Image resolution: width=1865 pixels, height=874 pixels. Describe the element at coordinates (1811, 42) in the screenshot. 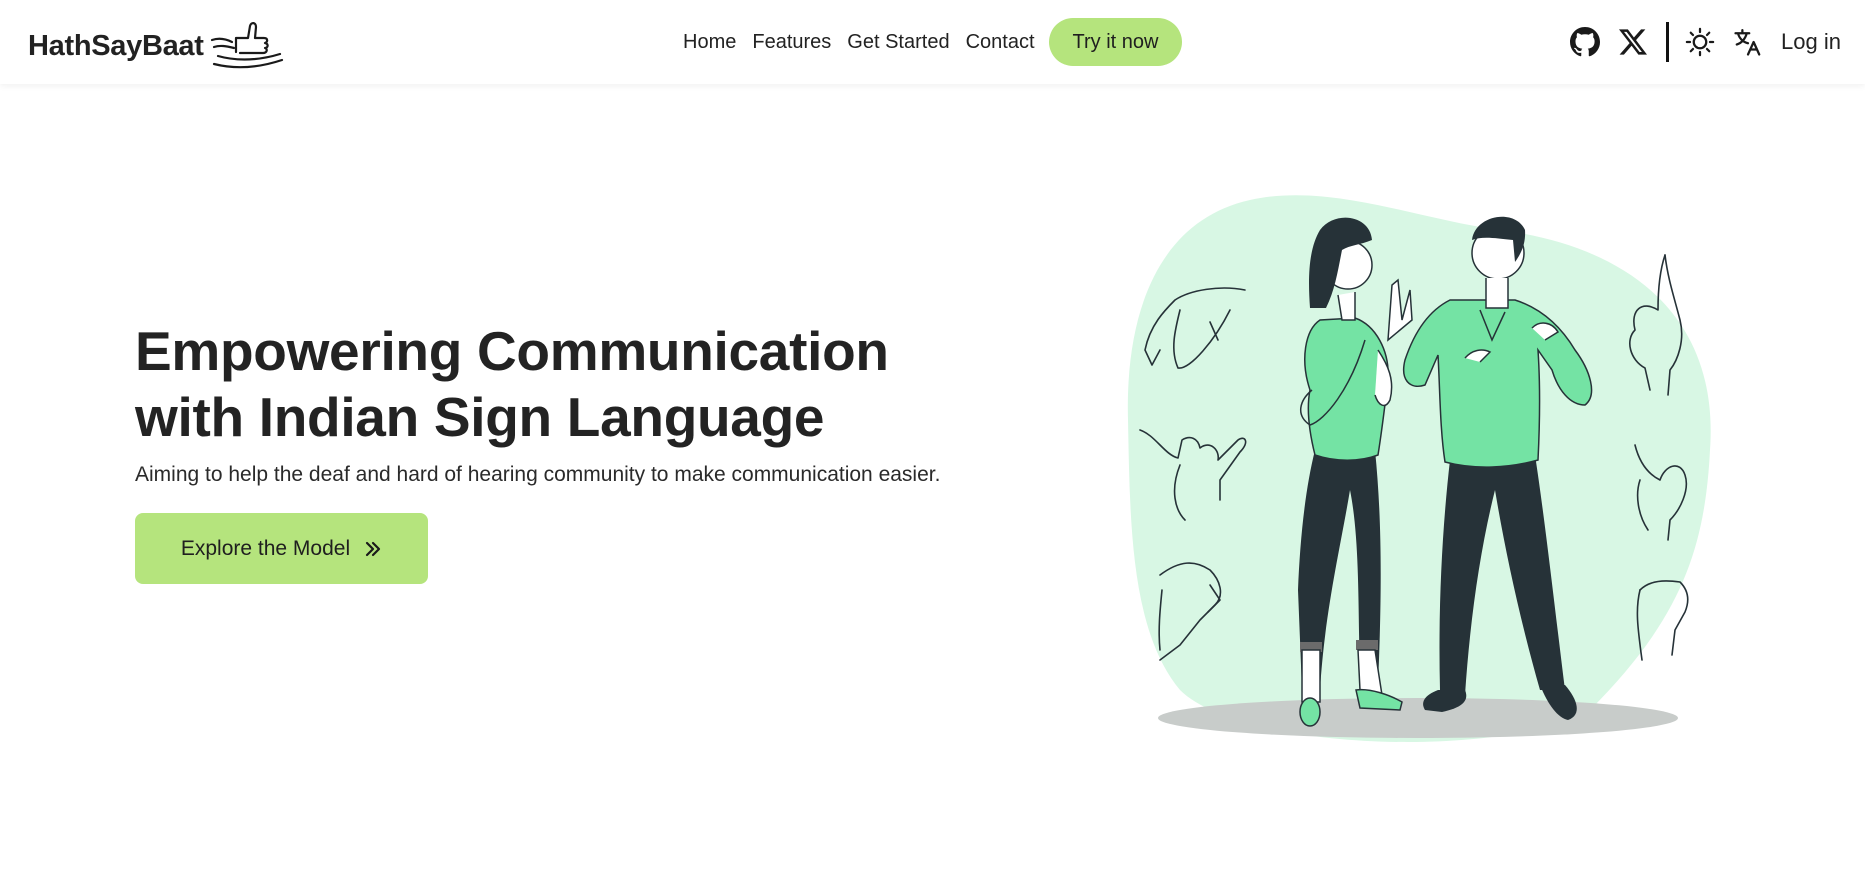

I see `login-link: Log in` at that location.